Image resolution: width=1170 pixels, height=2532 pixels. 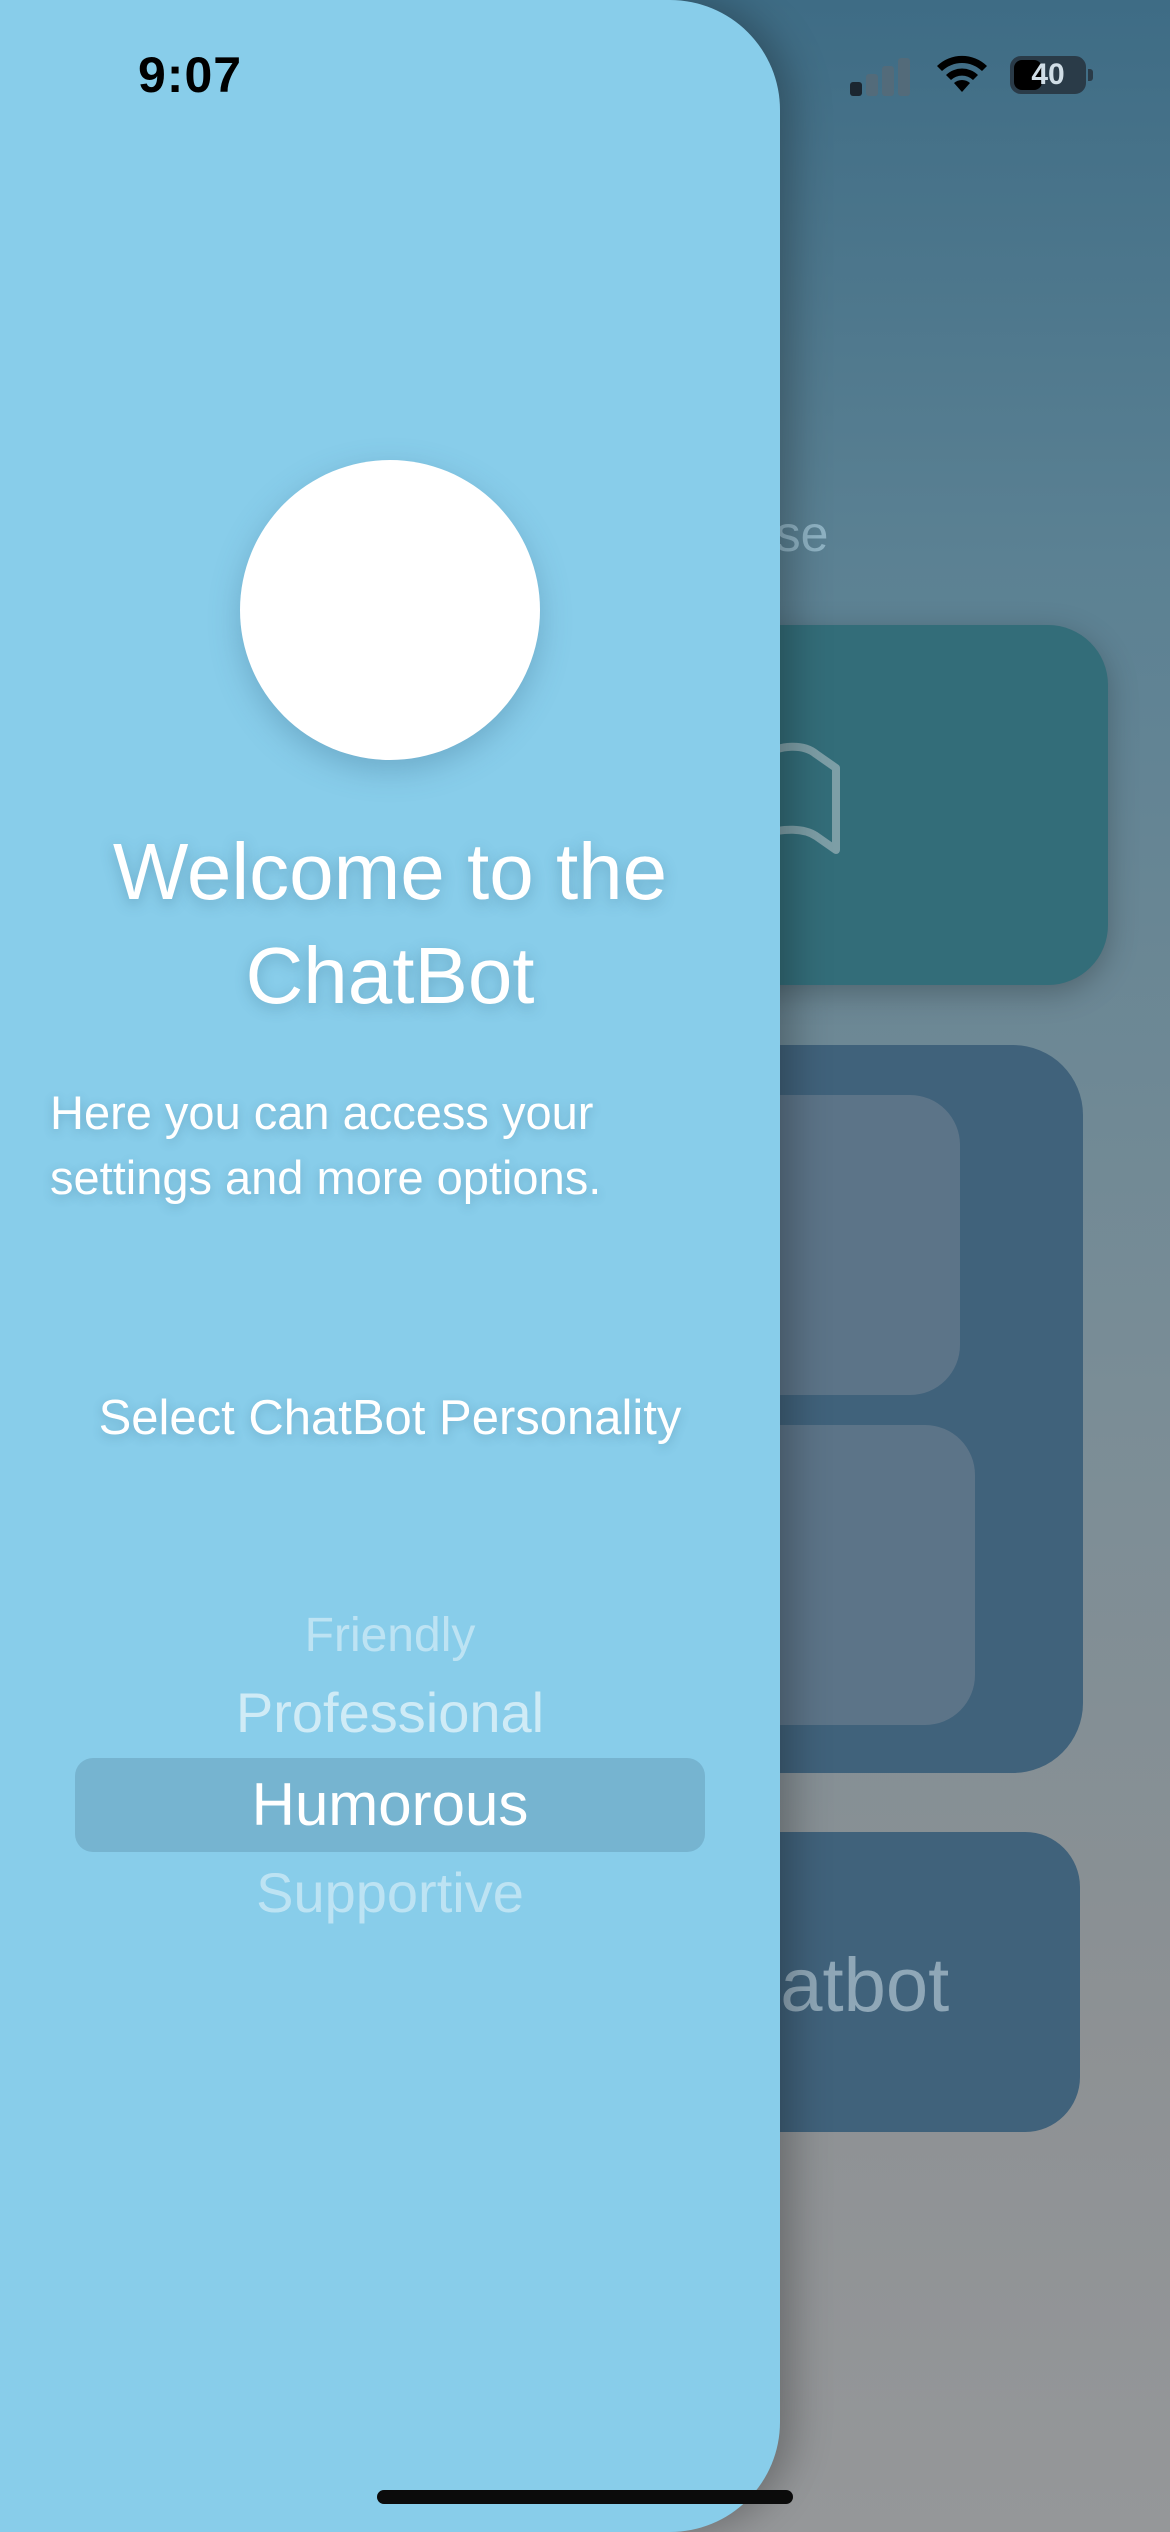 What do you see at coordinates (880, 74) in the screenshot?
I see `cellular-signal-icon` at bounding box center [880, 74].